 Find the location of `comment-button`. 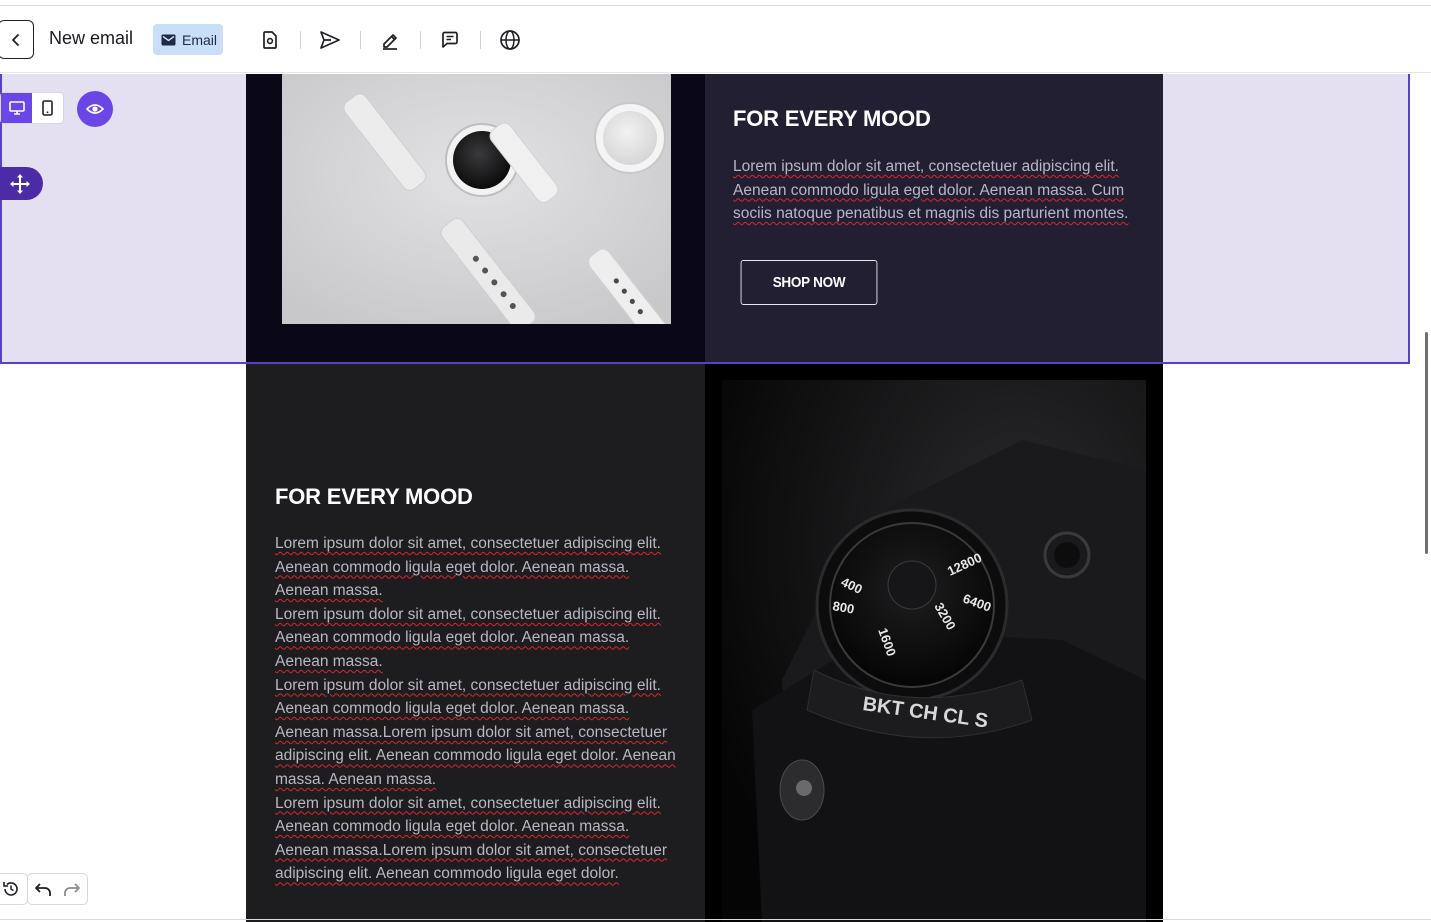

comment-button is located at coordinates (450, 40).